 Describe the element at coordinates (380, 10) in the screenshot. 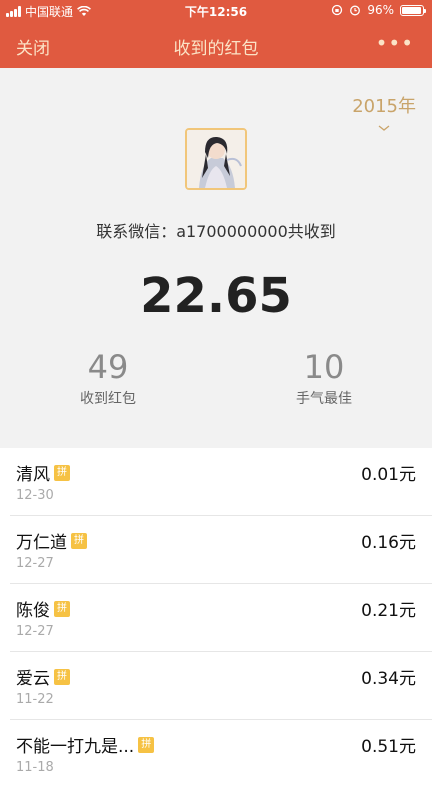

I see `battery-percent: 96%` at that location.